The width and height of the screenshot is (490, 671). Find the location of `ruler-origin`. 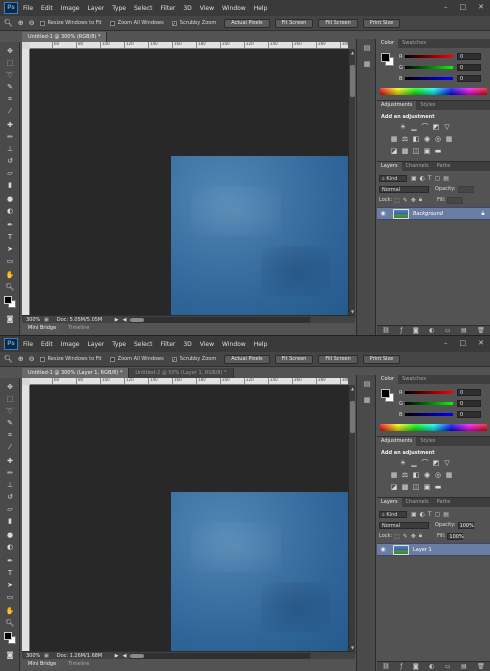

ruler-origin is located at coordinates (26, 45).